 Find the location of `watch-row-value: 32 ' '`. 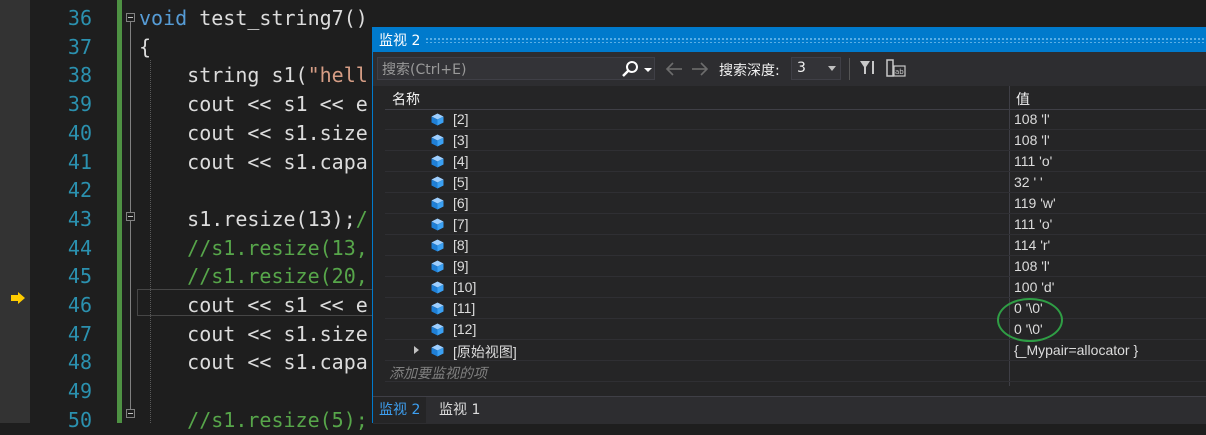

watch-row-value: 32 ' ' is located at coordinates (1028, 182).